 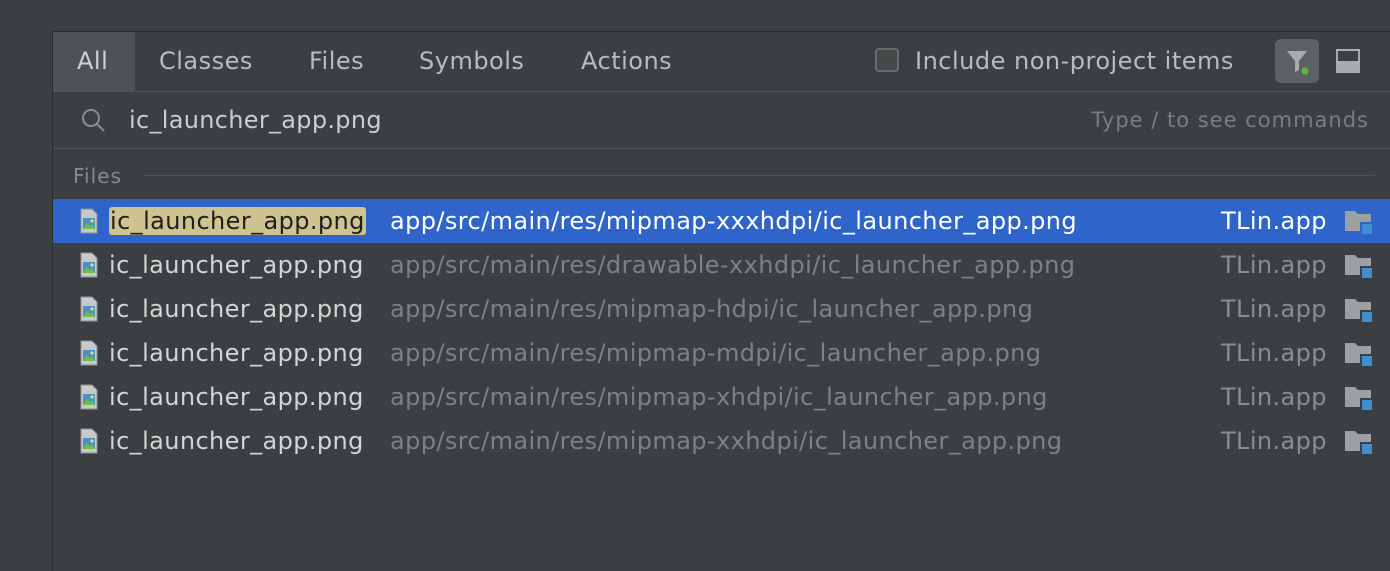 I want to click on search-input, so click(x=529, y=120).